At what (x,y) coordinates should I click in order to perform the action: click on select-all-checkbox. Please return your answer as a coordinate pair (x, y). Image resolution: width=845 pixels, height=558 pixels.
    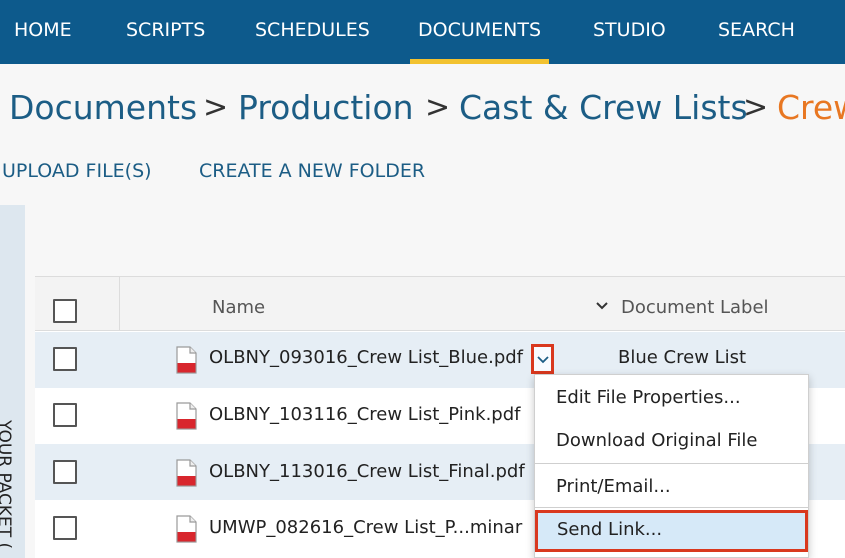
    Looking at the image, I should click on (65, 311).